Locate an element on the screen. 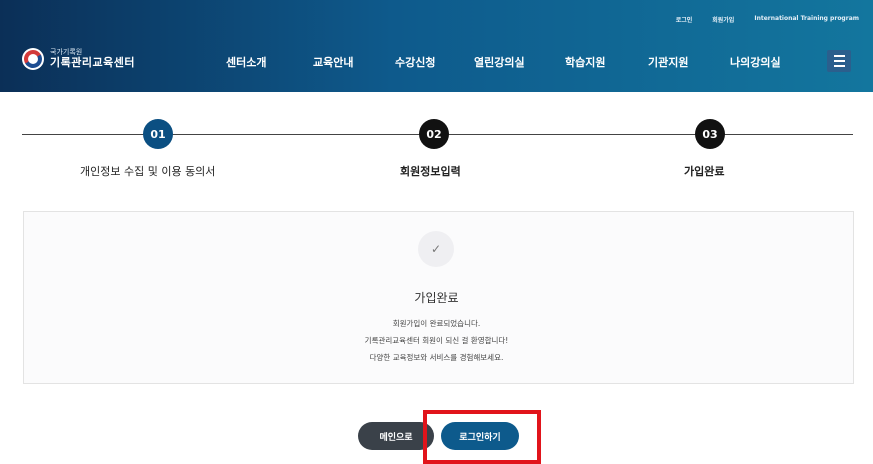 This screenshot has height=464, width=873. completion-message-1: 회원가입이 완료되었습니다. is located at coordinates (436, 323).